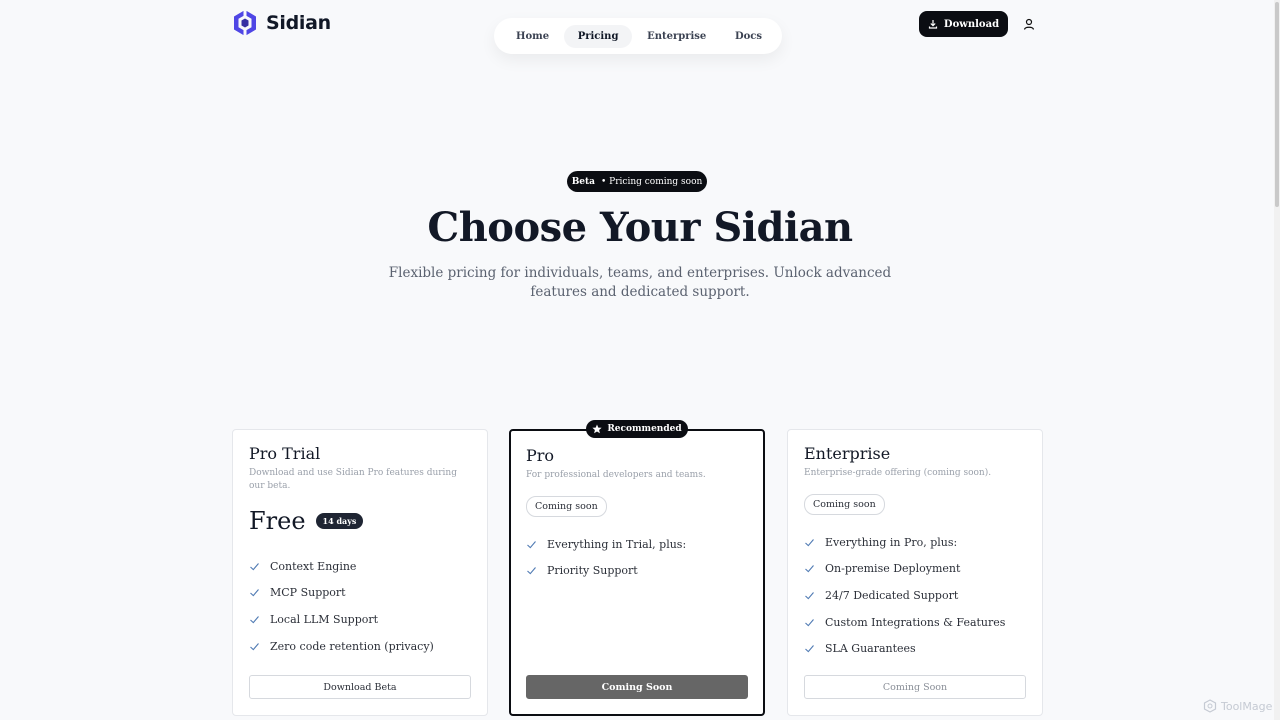  I want to click on beta-badge: Beta • Pricing coming soon, so click(637, 181).